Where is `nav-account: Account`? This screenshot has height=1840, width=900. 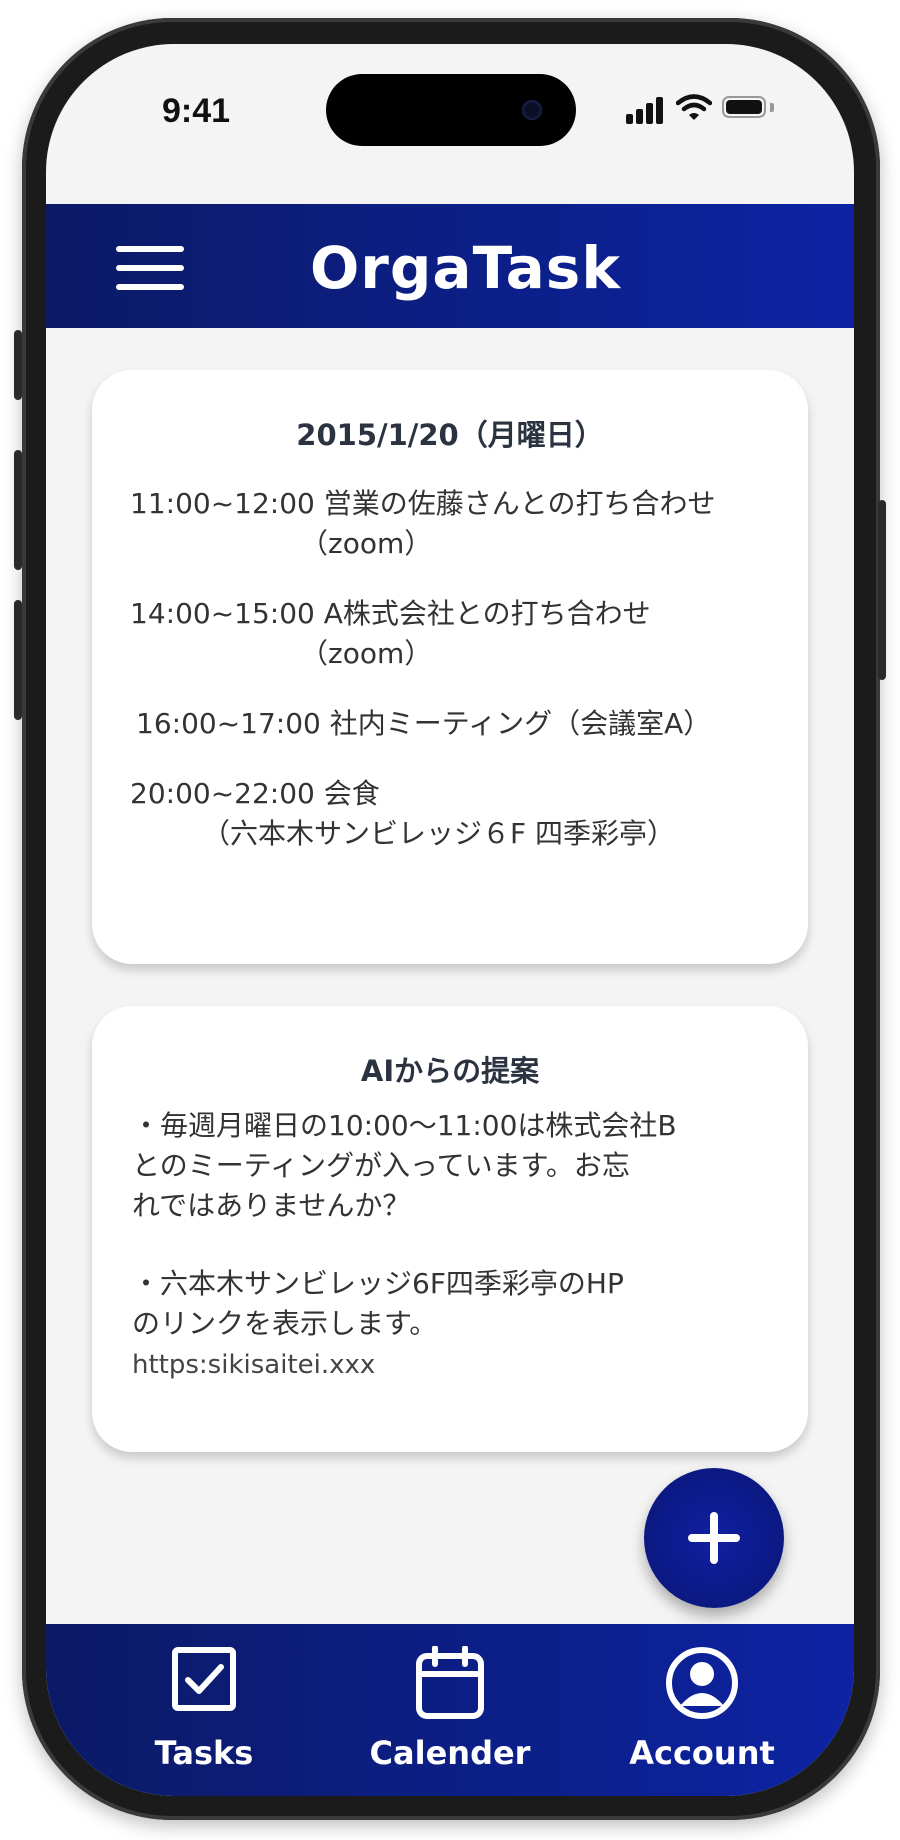
nav-account: Account is located at coordinates (702, 1710).